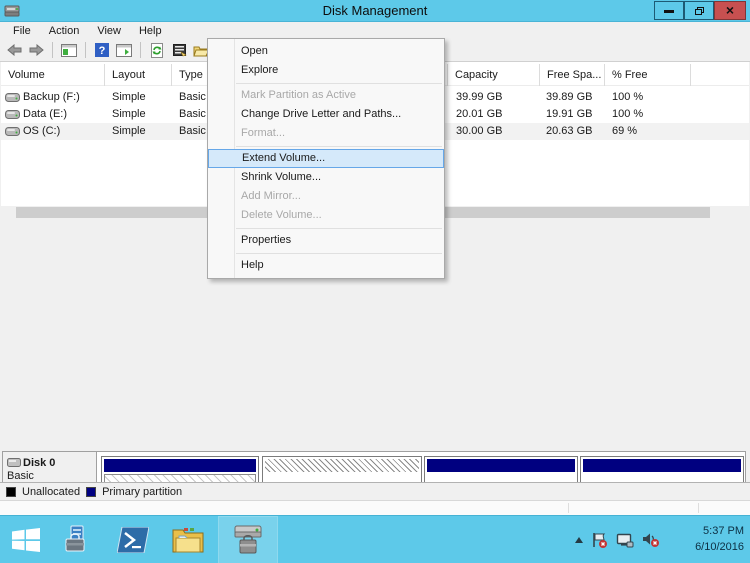 This screenshot has width=750, height=563. I want to click on legend-bar: Unallocated Primary partition, so click(375, 491).